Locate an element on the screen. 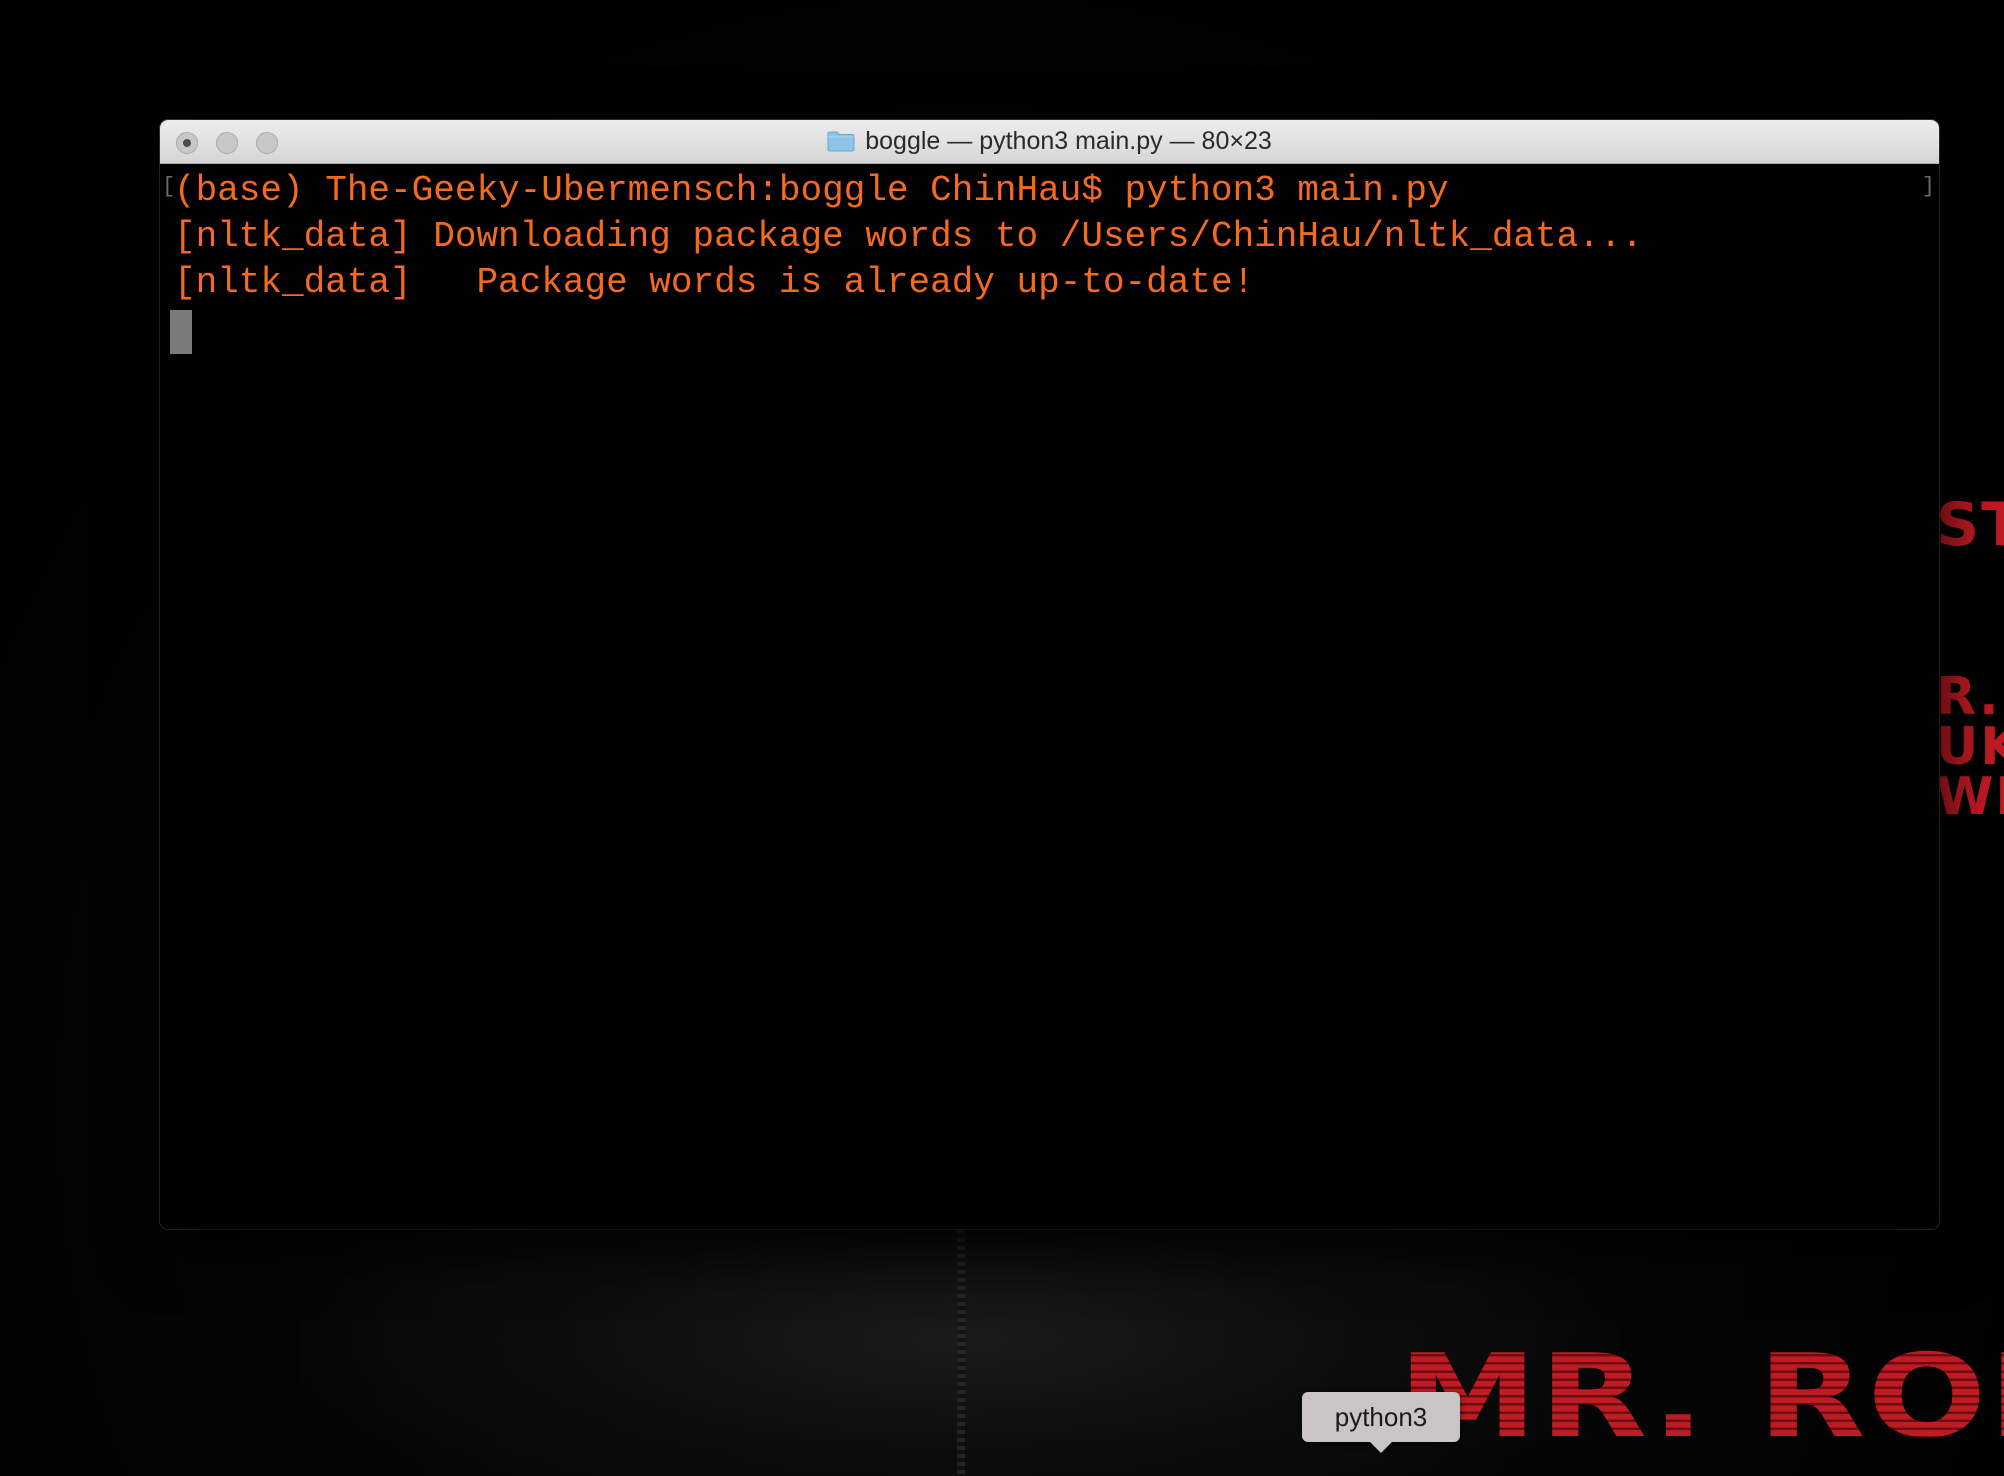 The width and height of the screenshot is (2004, 1476). wallpaper-side-line: UKI is located at coordinates (1970, 747).